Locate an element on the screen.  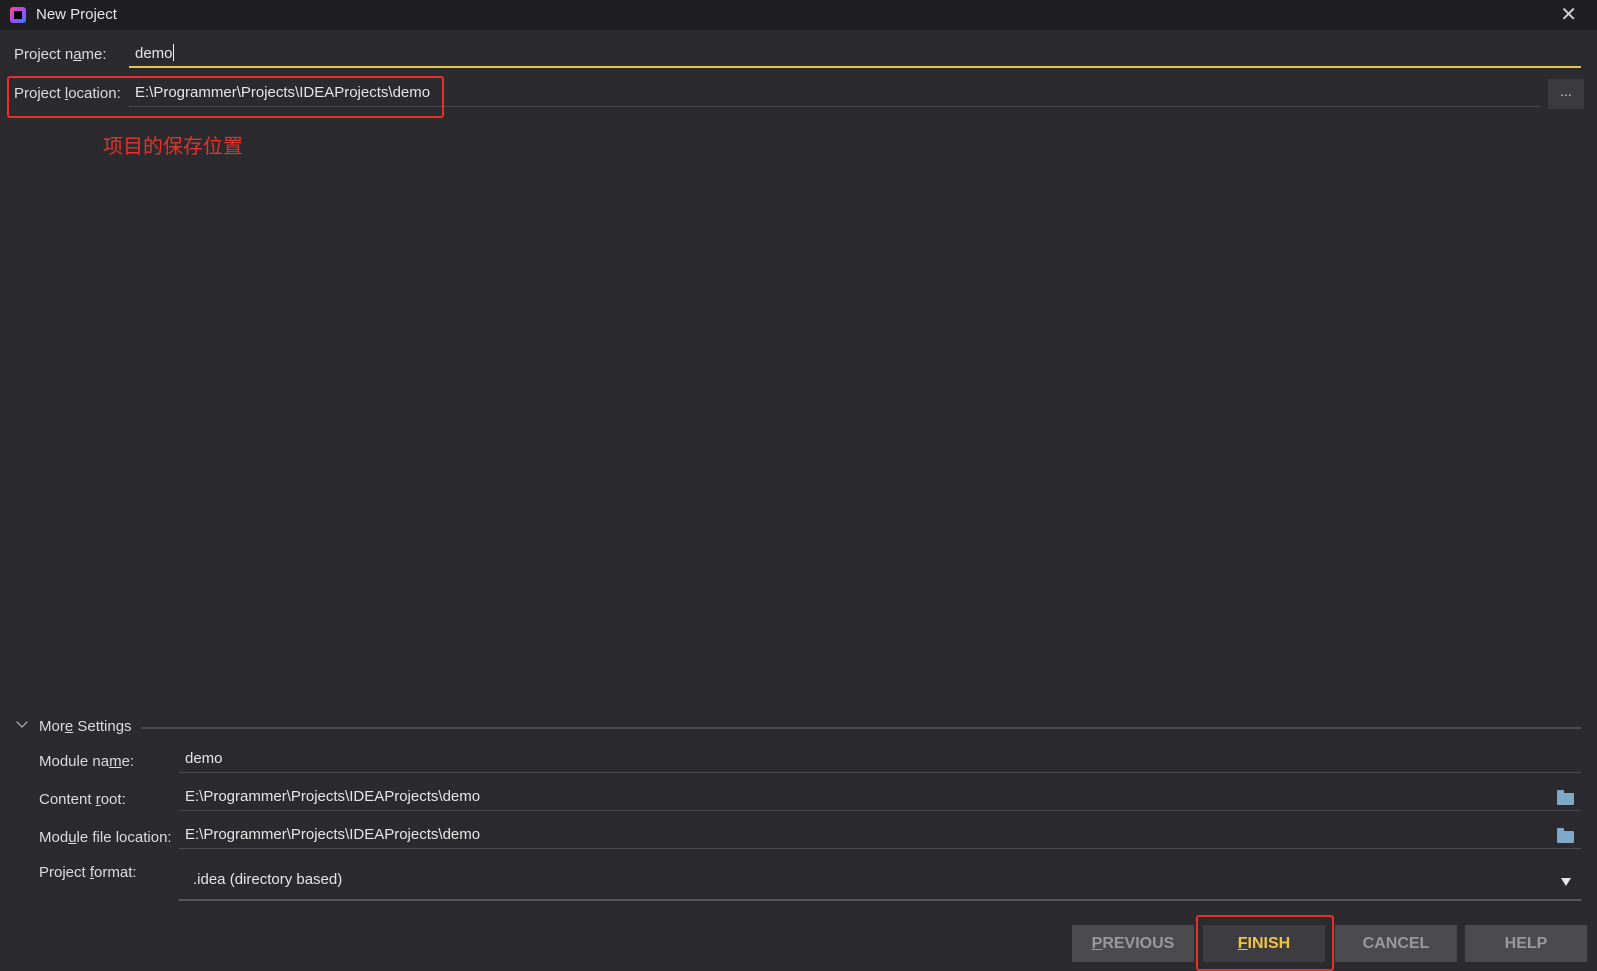
project-name-input: demo is located at coordinates (855, 54).